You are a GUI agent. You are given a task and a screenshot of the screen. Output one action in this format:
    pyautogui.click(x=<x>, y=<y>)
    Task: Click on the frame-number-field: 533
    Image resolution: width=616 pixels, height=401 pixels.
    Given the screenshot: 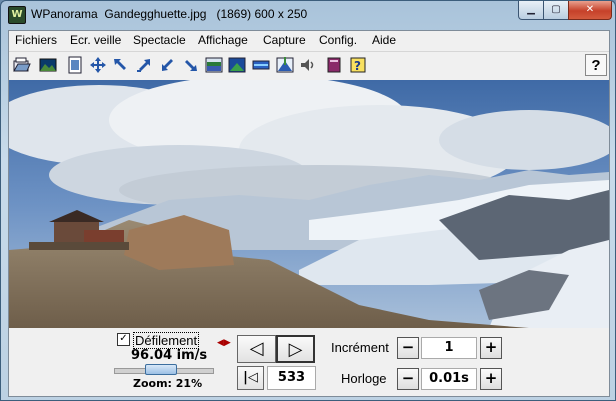 What is the action you would take?
    pyautogui.click(x=291, y=378)
    